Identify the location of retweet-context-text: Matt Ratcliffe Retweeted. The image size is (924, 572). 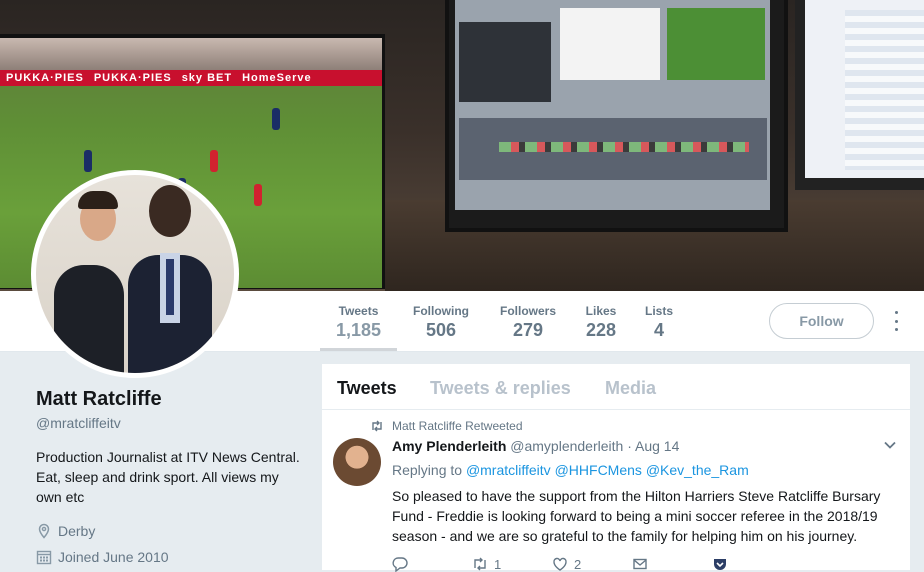
(457, 426).